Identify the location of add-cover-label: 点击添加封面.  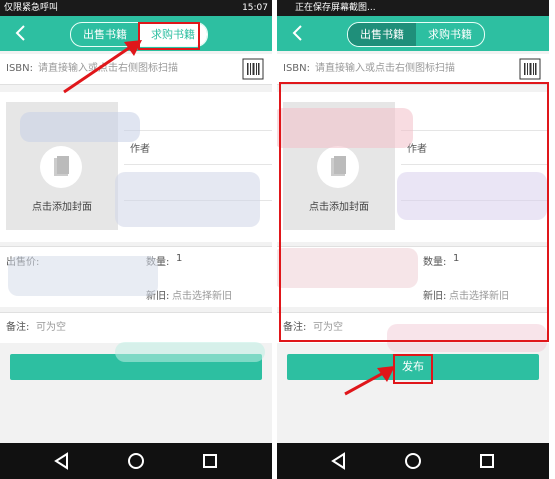
(62, 207).